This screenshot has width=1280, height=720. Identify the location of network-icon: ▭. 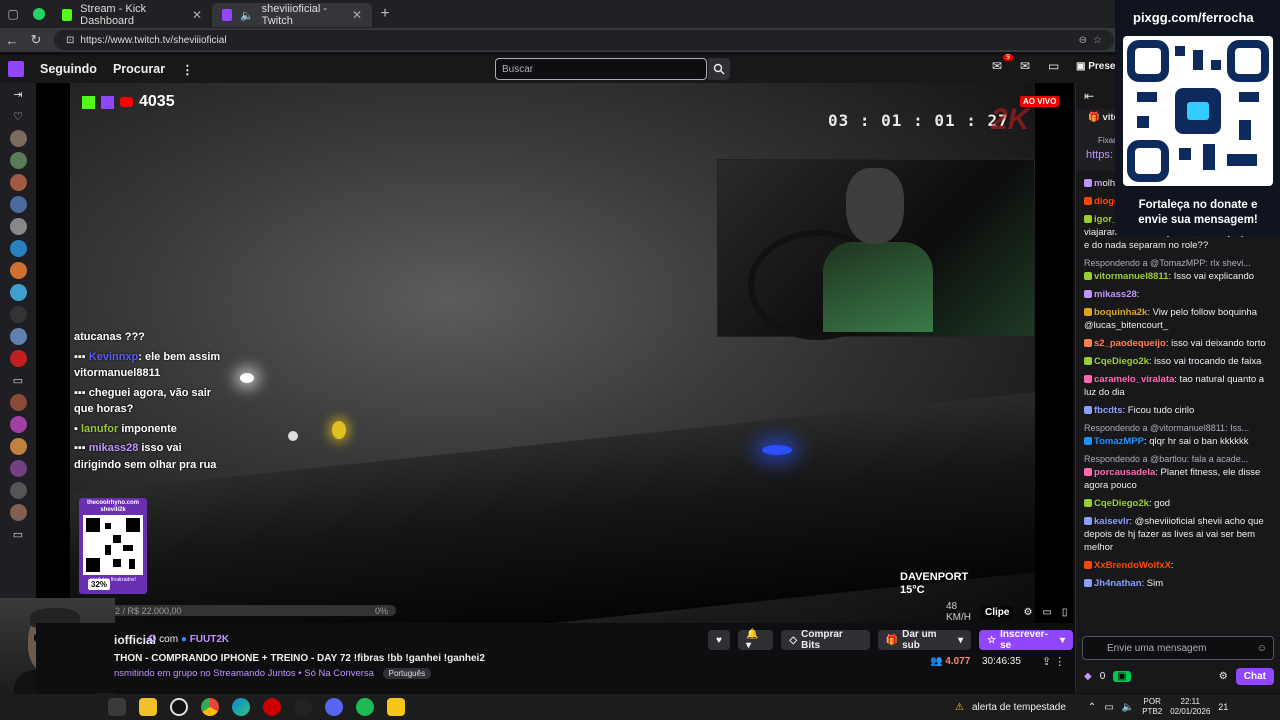
(1108, 707).